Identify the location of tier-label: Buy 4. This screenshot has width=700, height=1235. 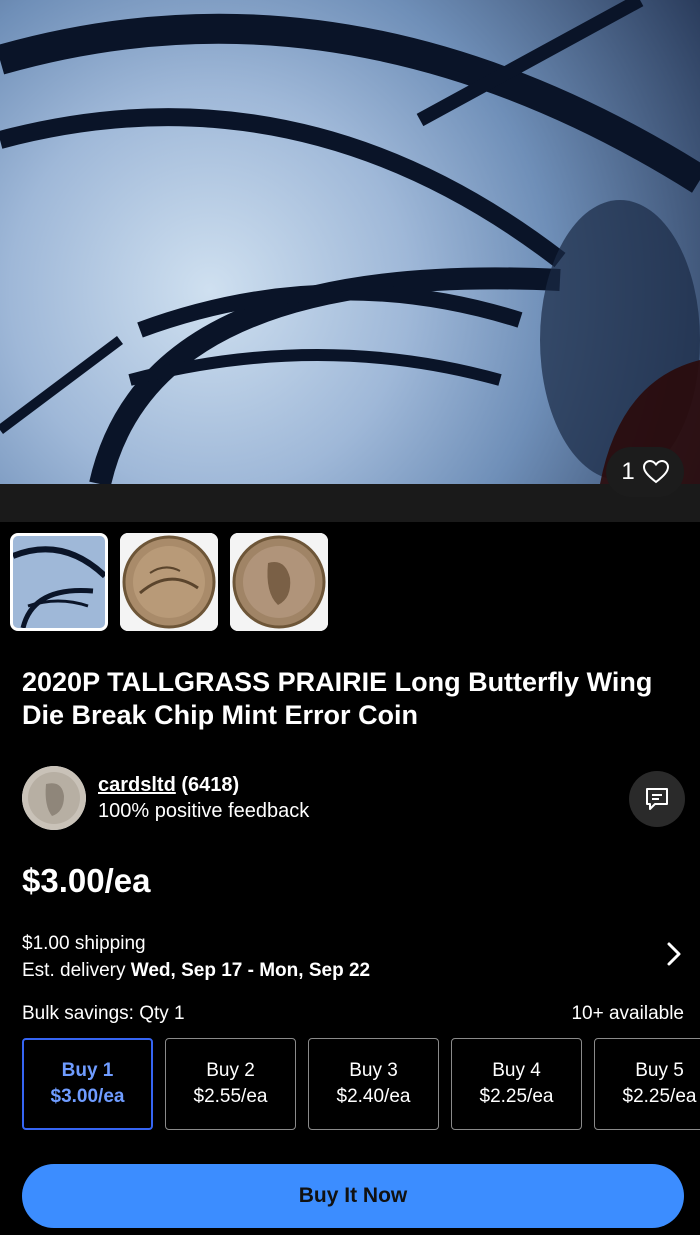
(516, 1070).